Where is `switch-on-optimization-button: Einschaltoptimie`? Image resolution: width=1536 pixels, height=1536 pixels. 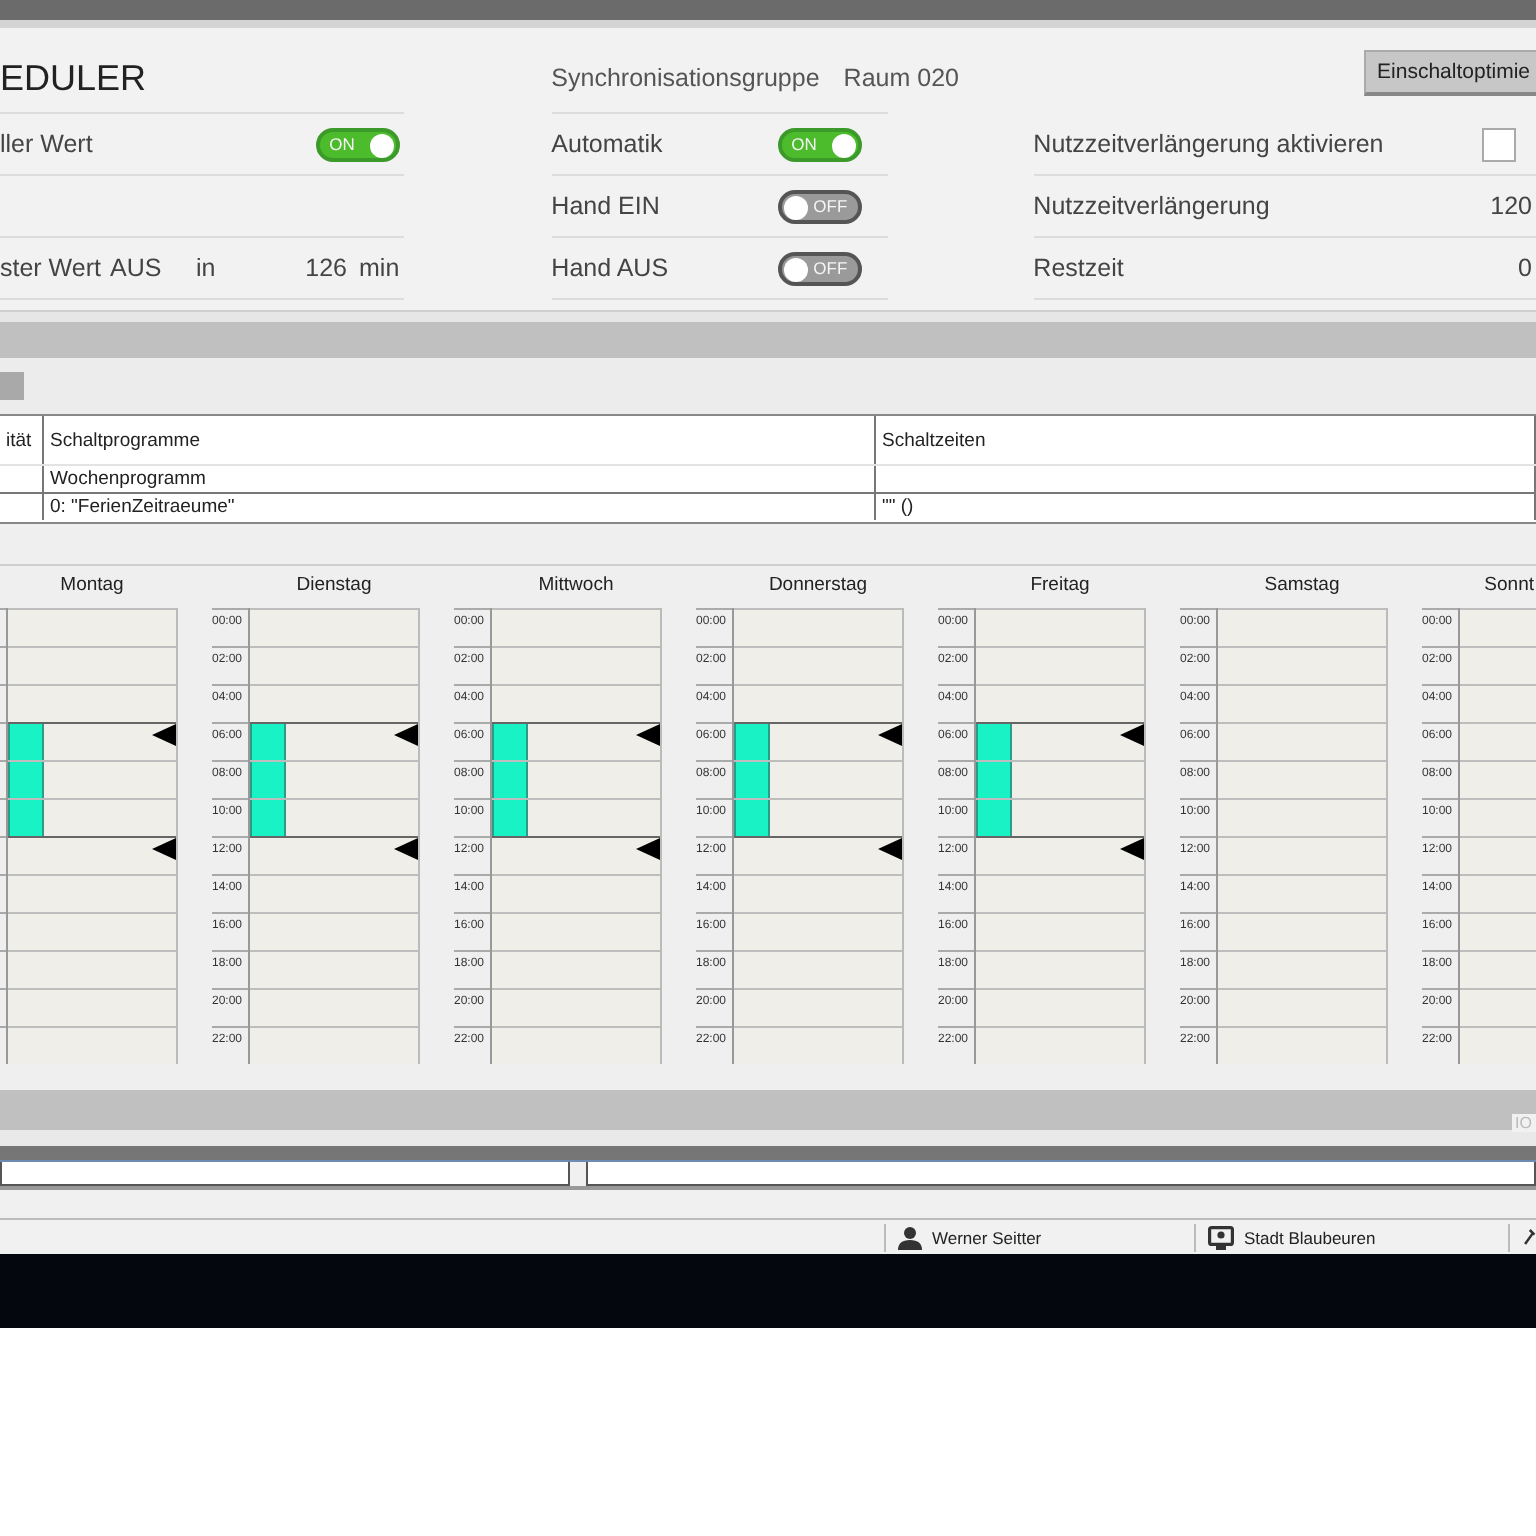
switch-on-optimization-button: Einschaltoptimie is located at coordinates (1449, 73).